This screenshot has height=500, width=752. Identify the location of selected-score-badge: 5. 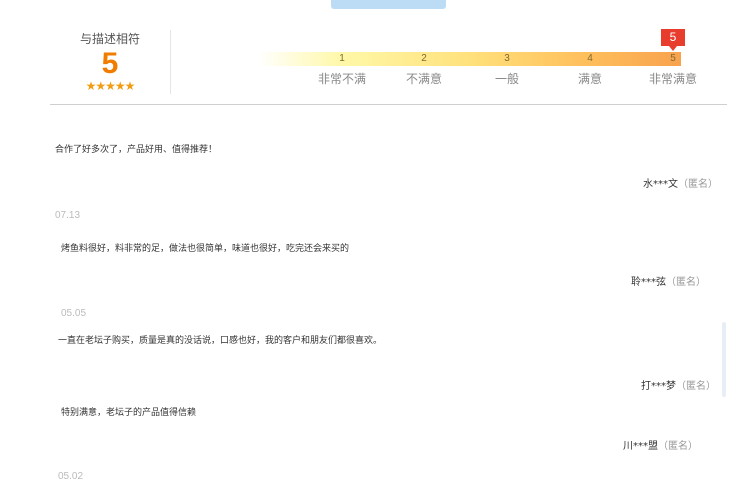
(673, 40).